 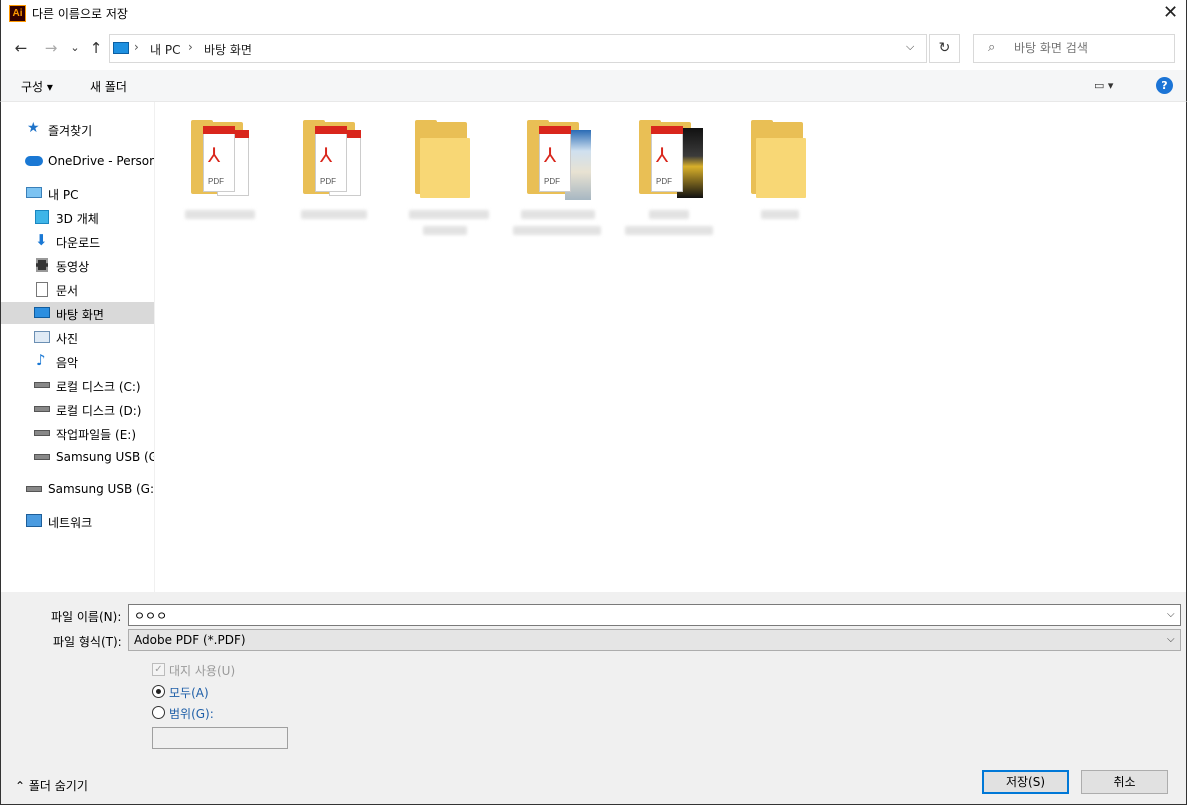 I want to click on recent-locations-chevron-icon: ⌄, so click(x=75, y=48).